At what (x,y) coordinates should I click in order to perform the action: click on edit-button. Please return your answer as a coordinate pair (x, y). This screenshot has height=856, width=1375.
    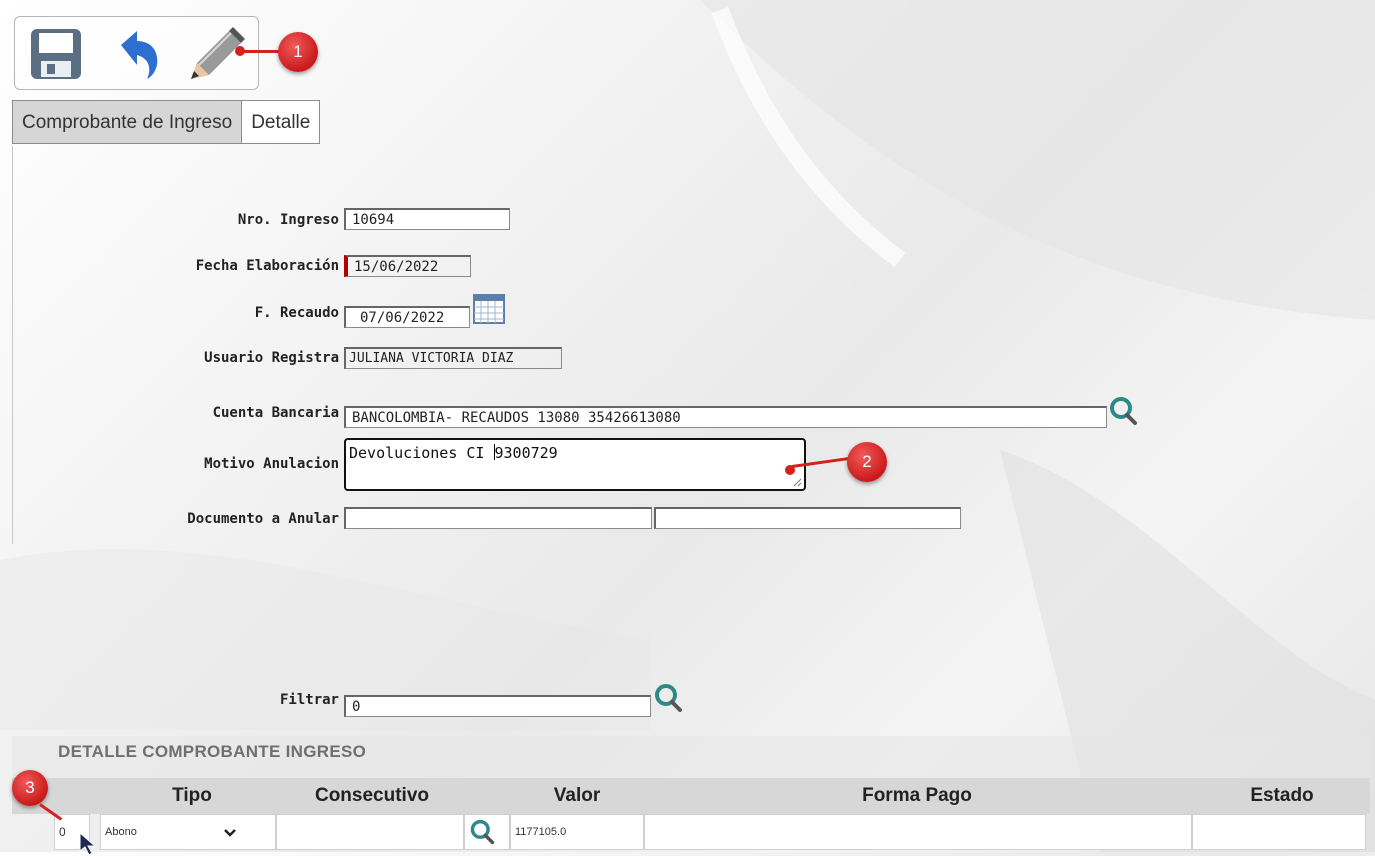
    Looking at the image, I should click on (215, 54).